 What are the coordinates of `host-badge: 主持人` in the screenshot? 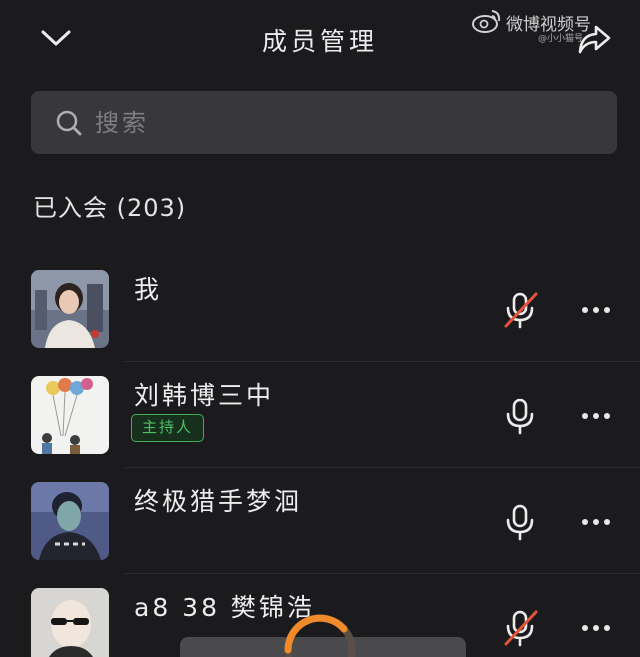 It's located at (168, 428).